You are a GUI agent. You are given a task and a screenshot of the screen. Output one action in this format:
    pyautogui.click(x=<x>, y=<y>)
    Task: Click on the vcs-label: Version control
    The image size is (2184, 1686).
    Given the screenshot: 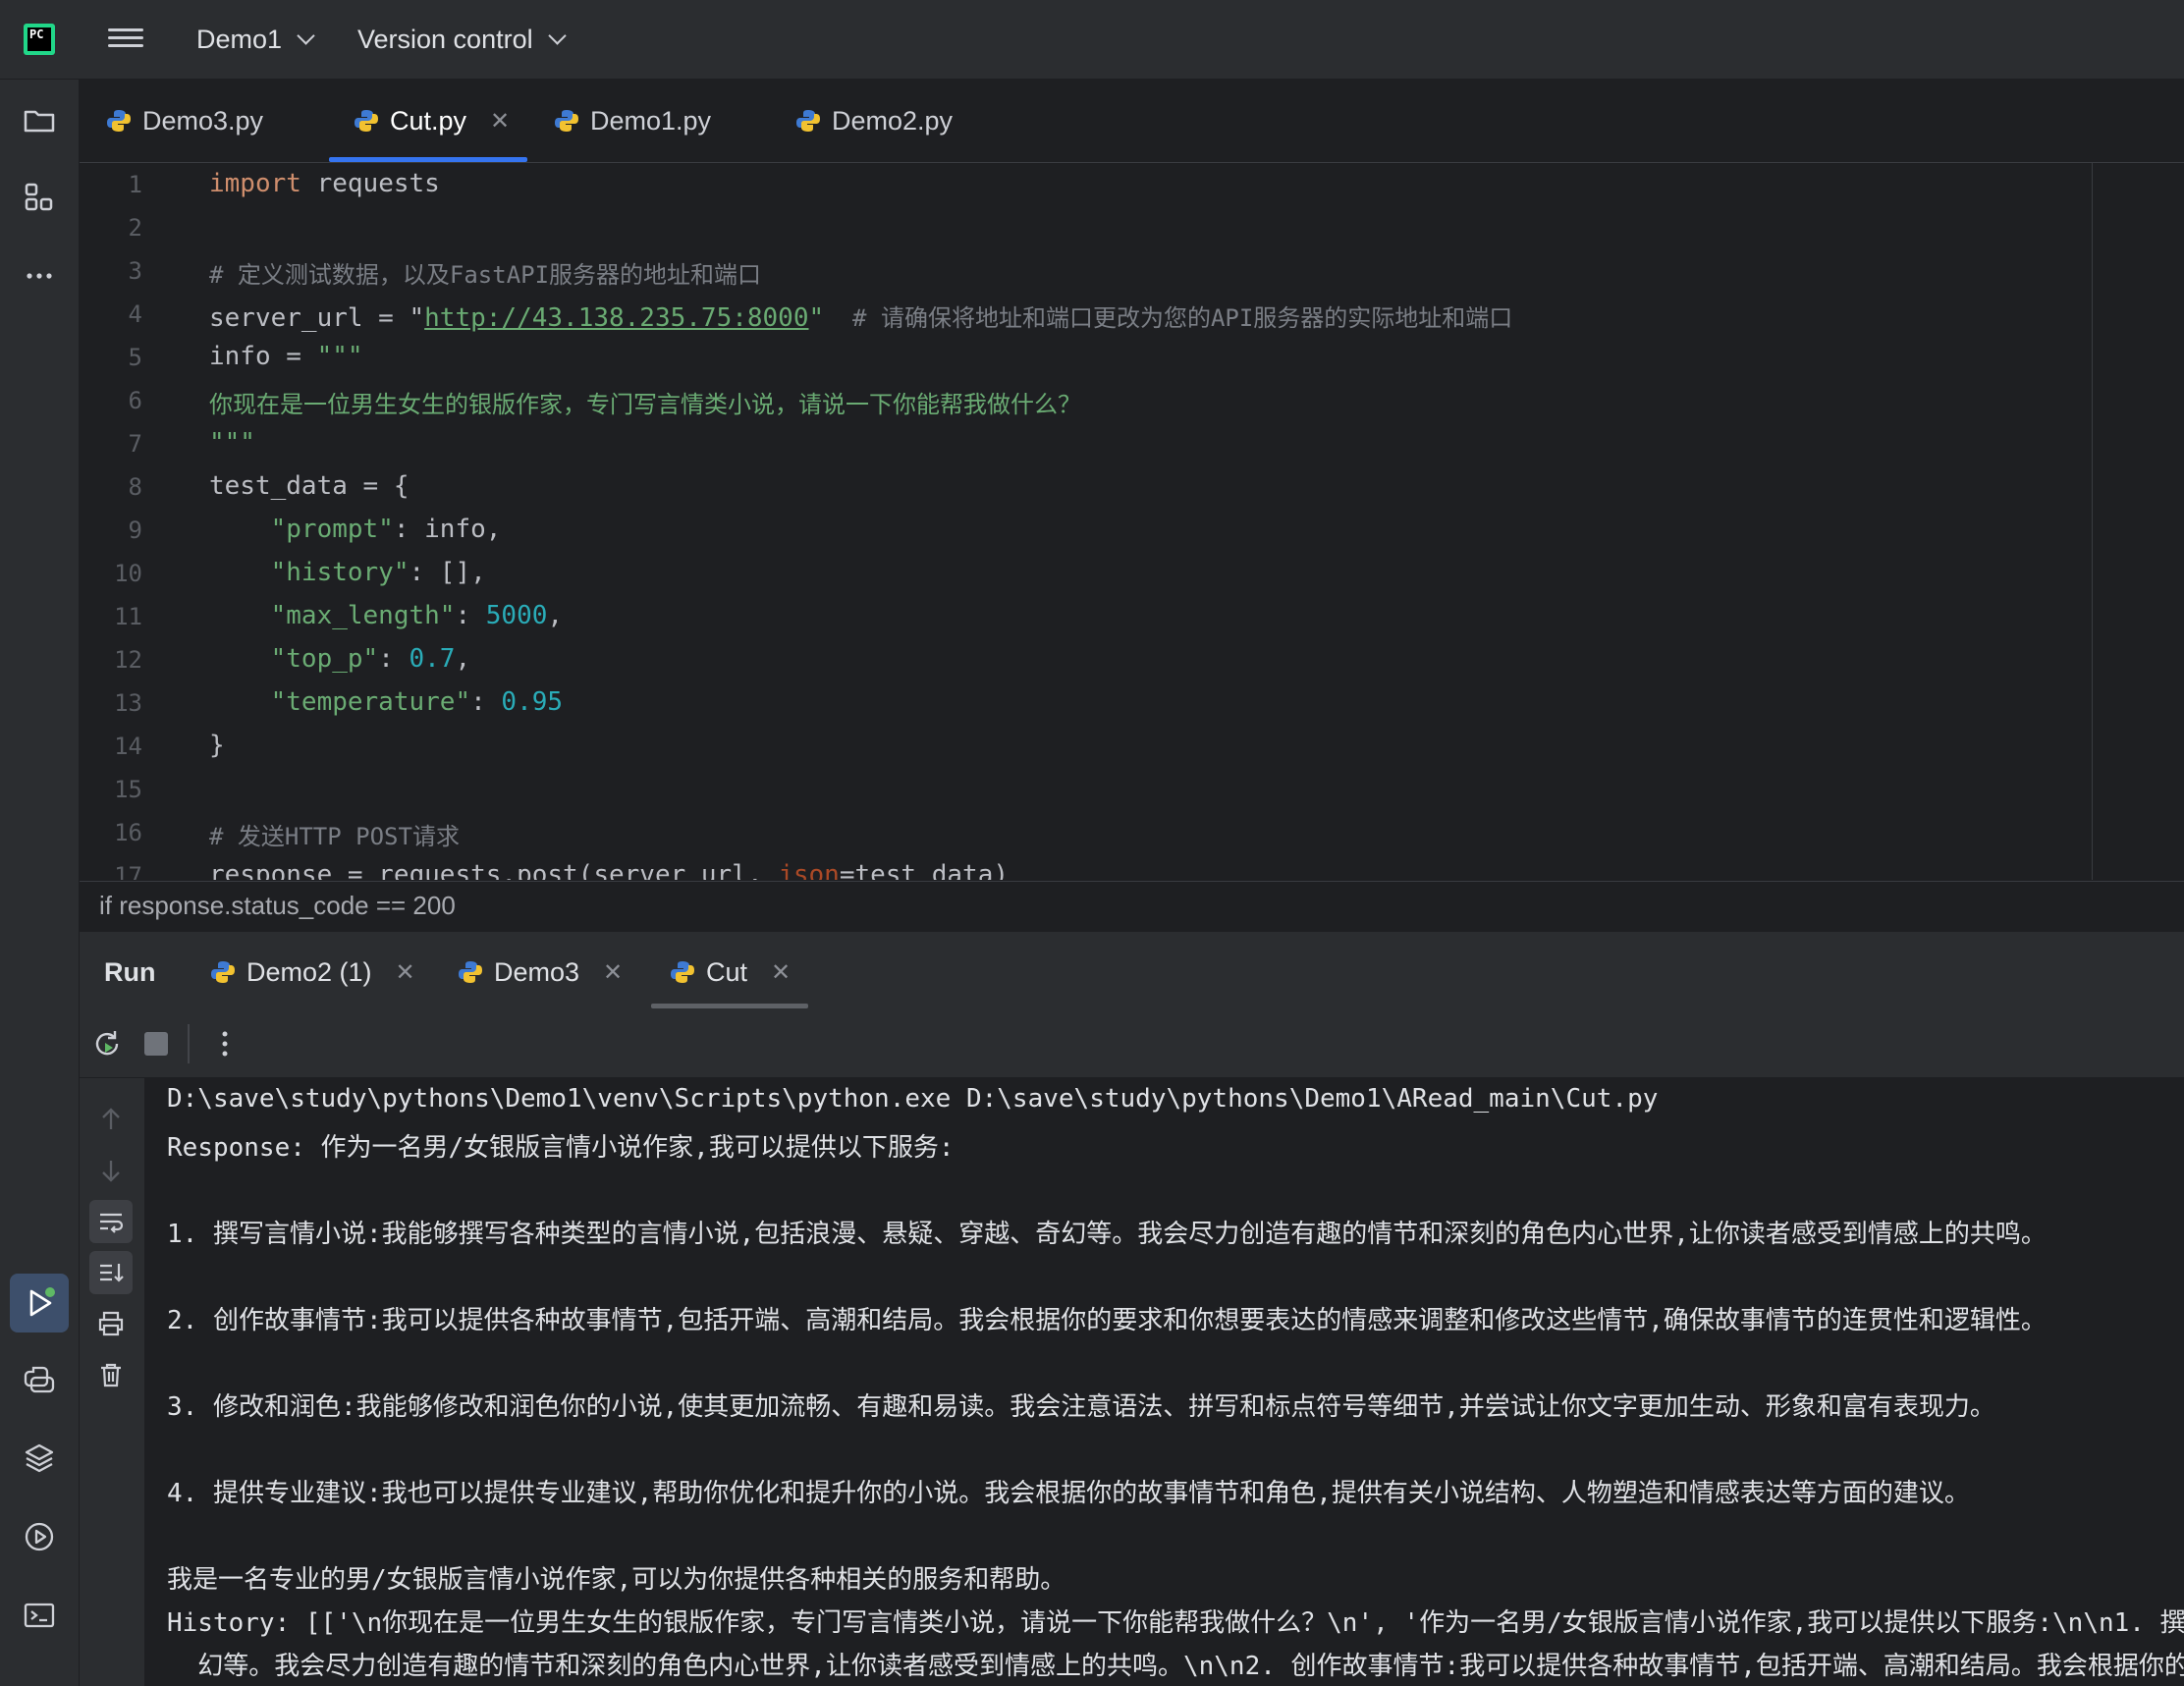 What is the action you would take?
    pyautogui.click(x=445, y=39)
    